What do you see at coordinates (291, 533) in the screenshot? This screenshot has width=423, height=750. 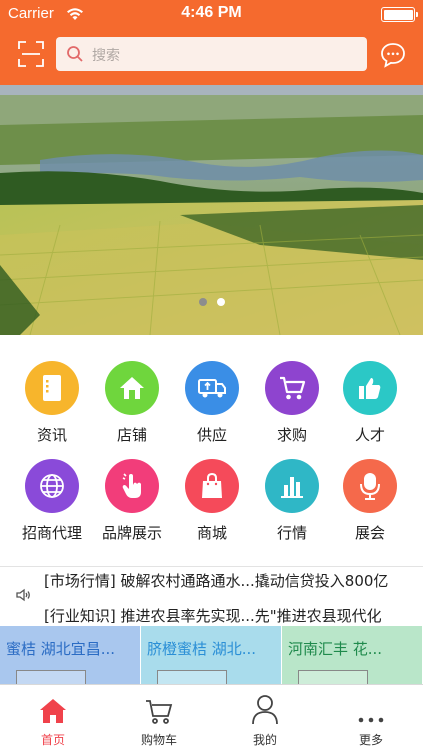 I see `category-label: 行情` at bounding box center [291, 533].